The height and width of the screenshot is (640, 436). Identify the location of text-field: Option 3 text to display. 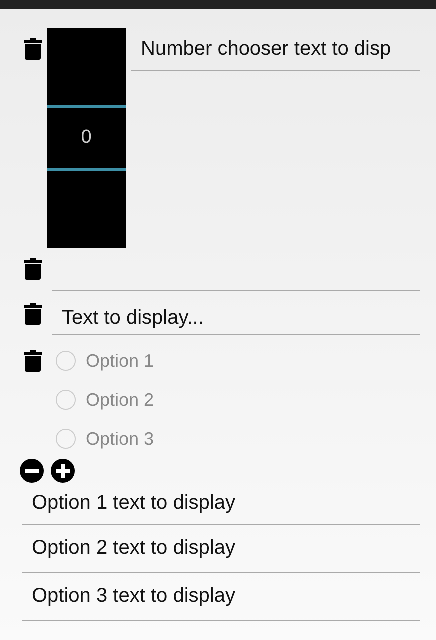
(221, 597).